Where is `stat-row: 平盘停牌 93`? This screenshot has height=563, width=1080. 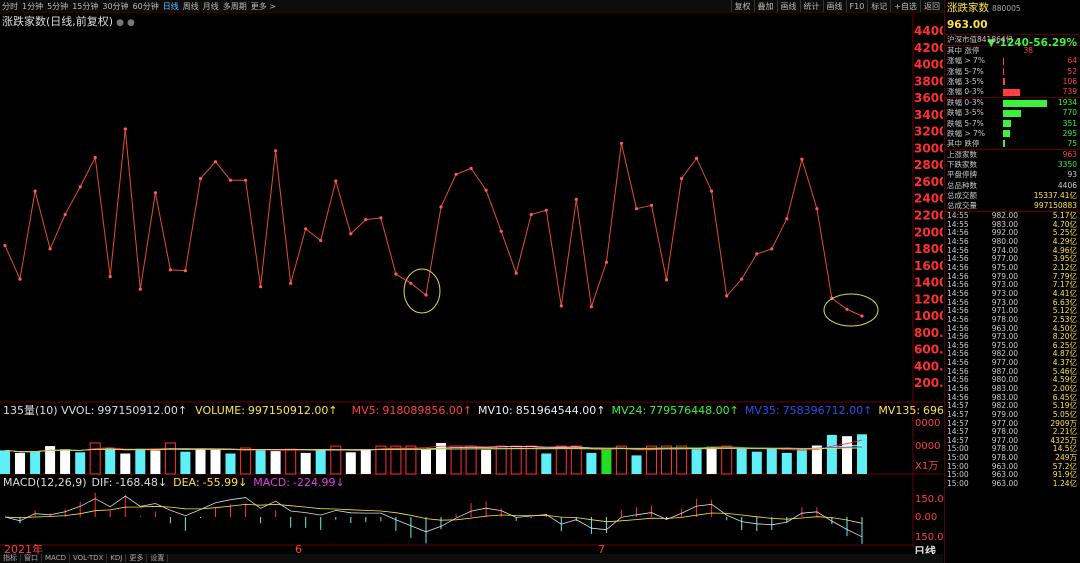 stat-row: 平盘停牌 93 is located at coordinates (1012, 175).